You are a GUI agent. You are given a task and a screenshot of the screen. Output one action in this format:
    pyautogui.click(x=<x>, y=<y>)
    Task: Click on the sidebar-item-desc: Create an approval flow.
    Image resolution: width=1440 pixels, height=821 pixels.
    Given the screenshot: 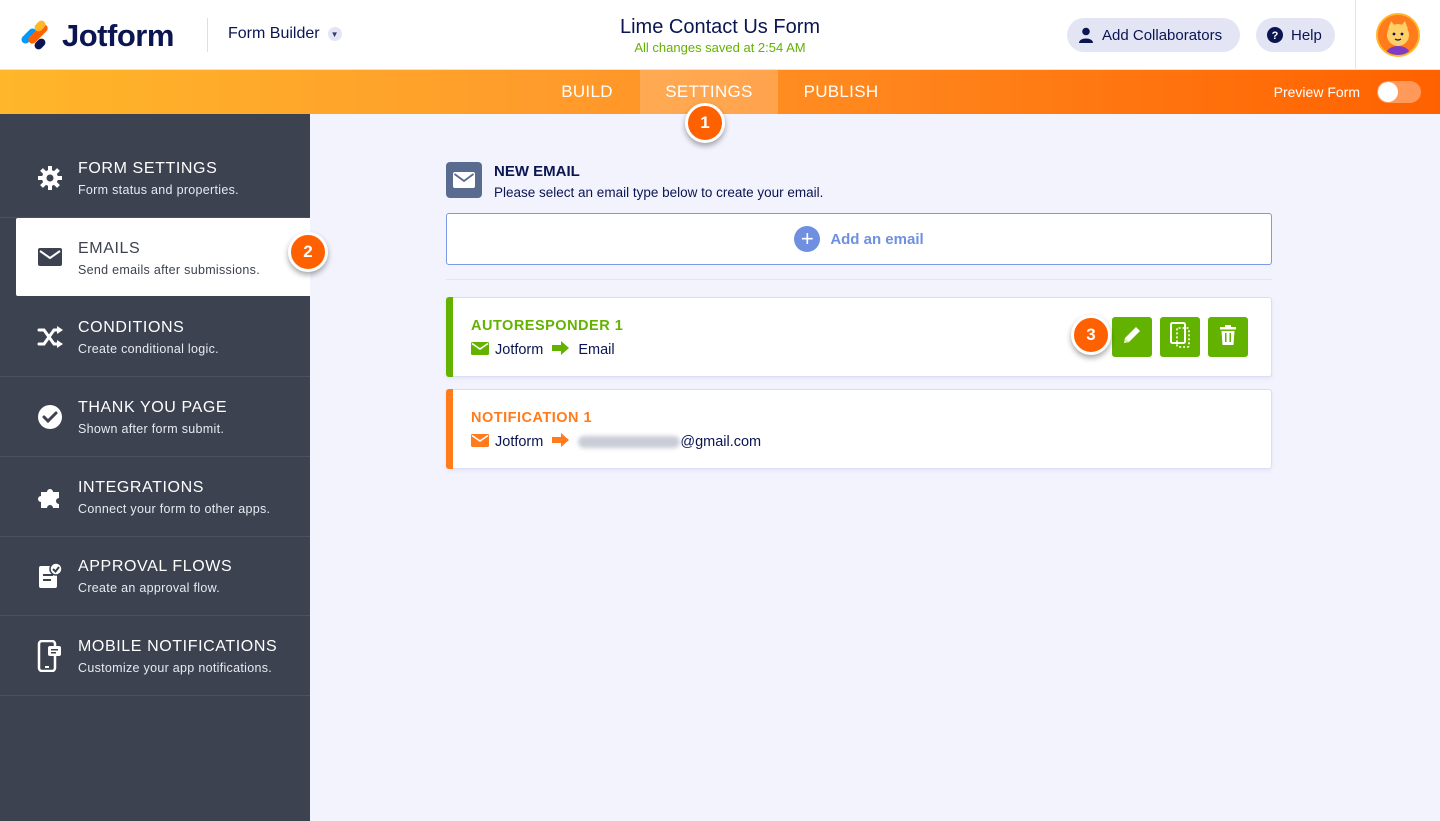 What is the action you would take?
    pyautogui.click(x=149, y=588)
    